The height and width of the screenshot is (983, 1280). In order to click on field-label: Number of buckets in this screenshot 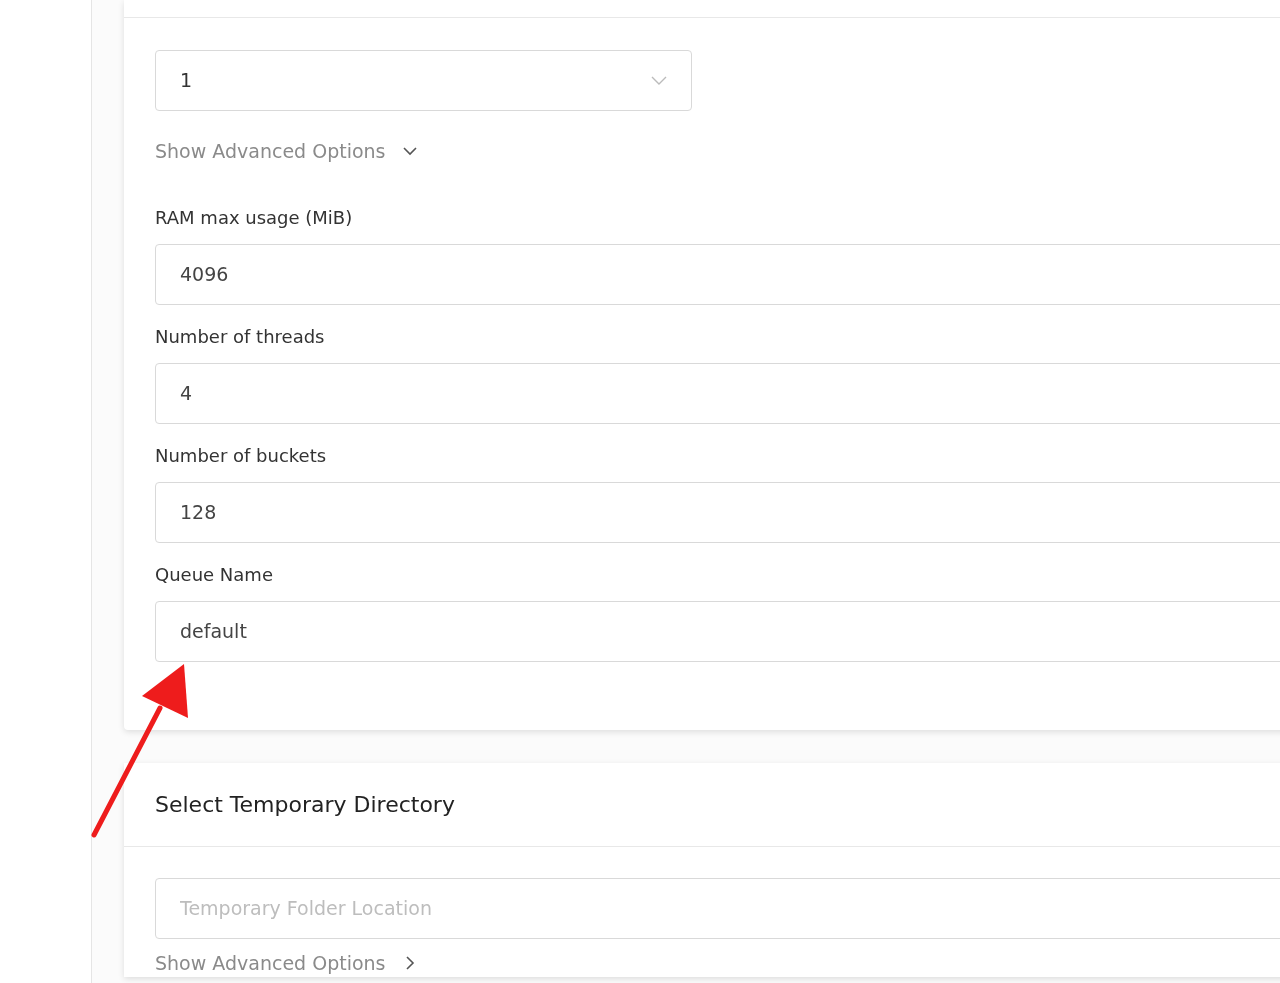, I will do `click(241, 455)`.